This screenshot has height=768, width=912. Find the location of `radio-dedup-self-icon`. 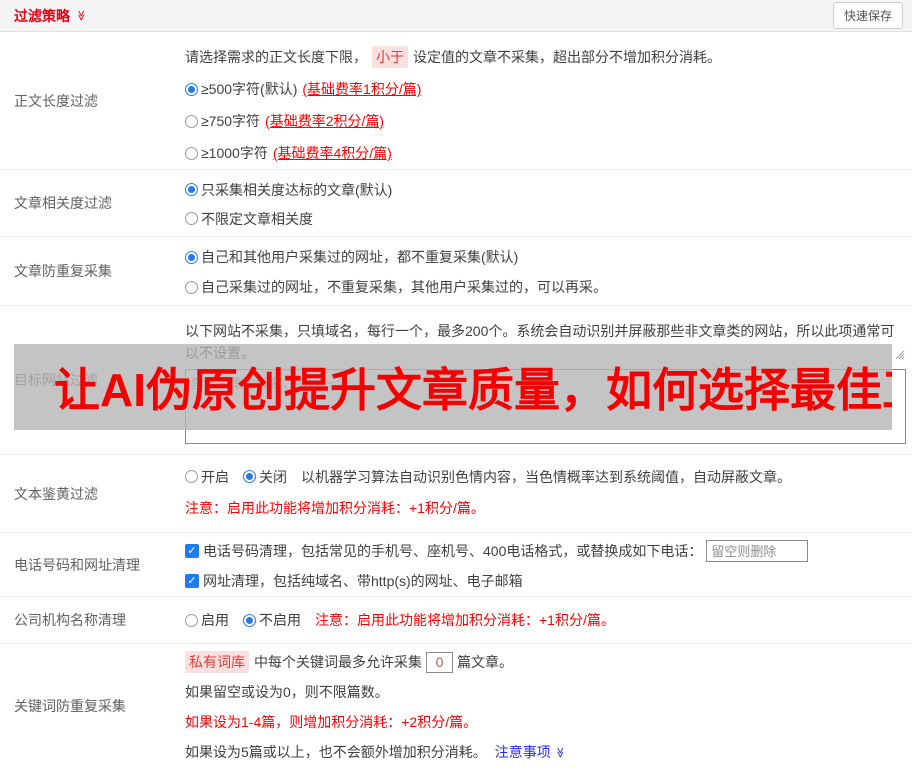

radio-dedup-self-icon is located at coordinates (191, 287).